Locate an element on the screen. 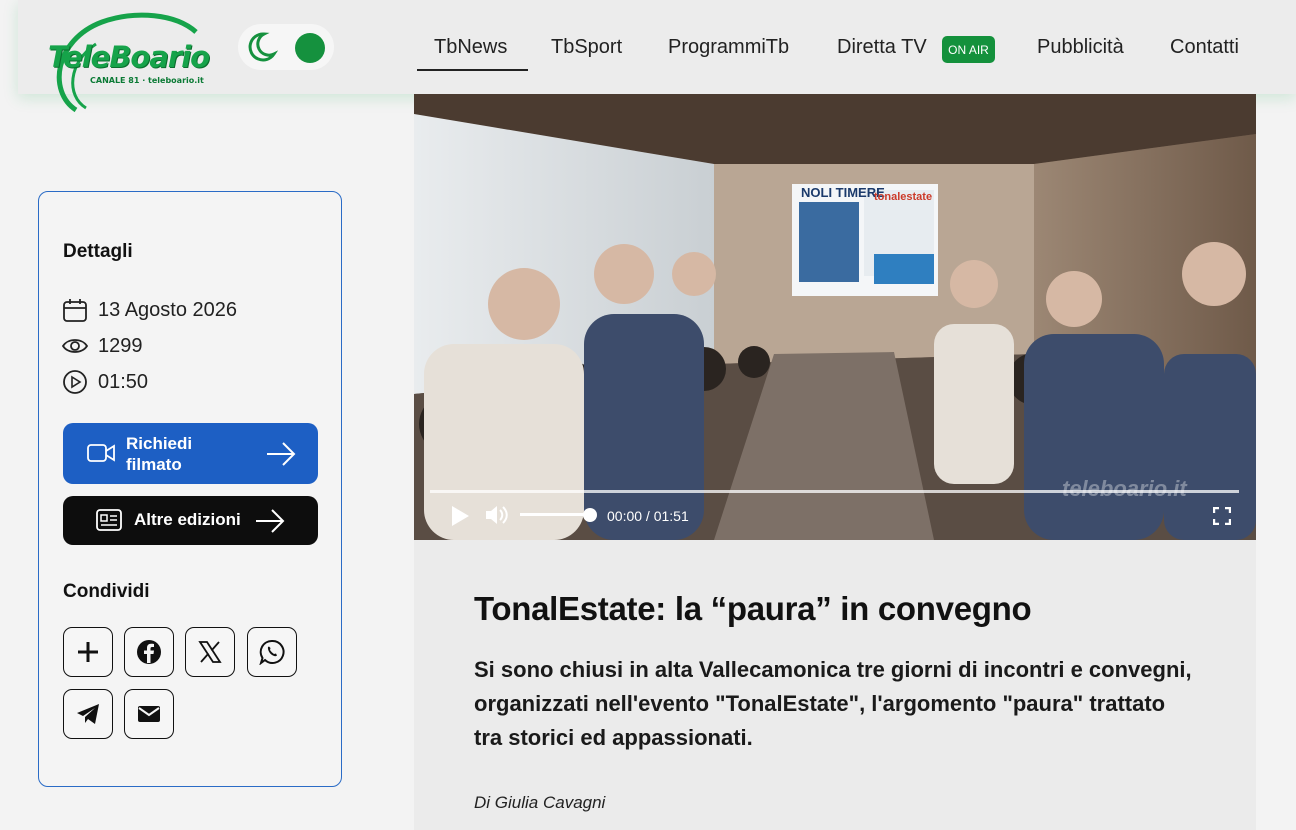 Image resolution: width=1296 pixels, height=830 pixels. date-row: 13 Agosto 2026 is located at coordinates (149, 310).